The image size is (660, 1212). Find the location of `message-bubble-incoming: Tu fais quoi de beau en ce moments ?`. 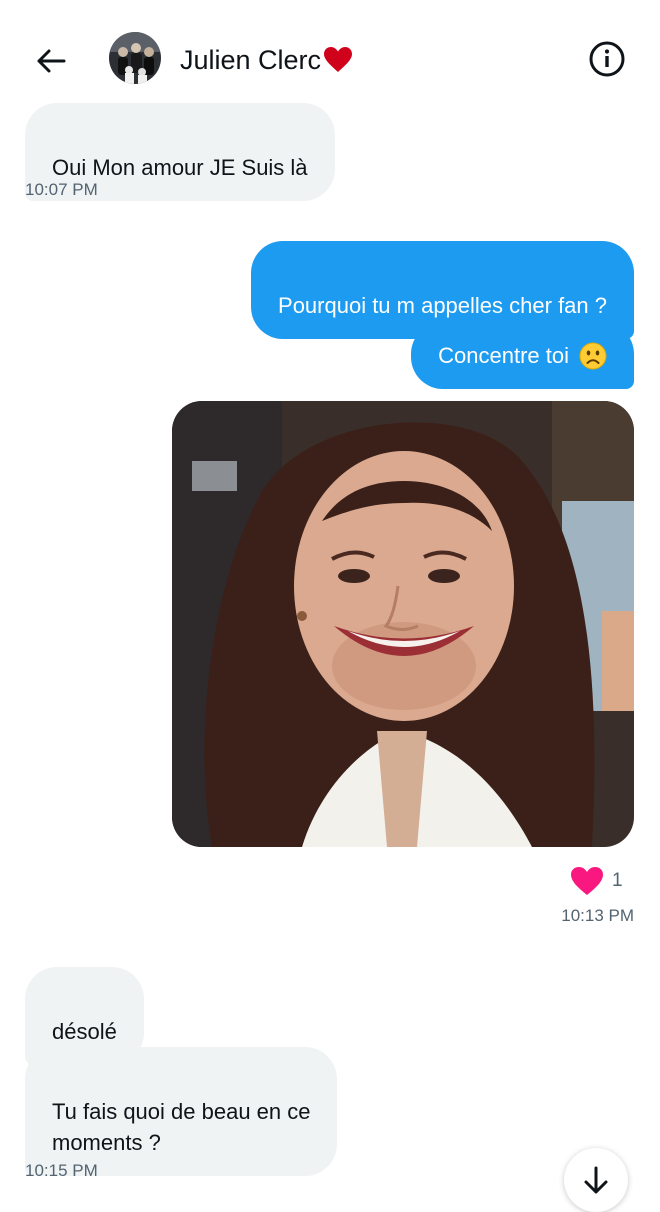

message-bubble-incoming: Tu fais quoi de beau en ce moments ? is located at coordinates (181, 1111).